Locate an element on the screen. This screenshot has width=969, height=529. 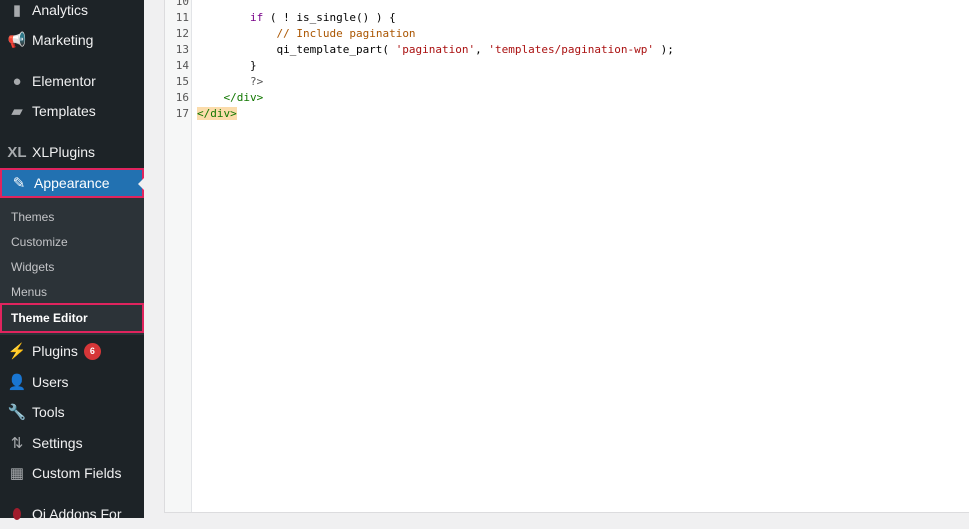
menu-settings: ⇅ Settings is located at coordinates (72, 443).